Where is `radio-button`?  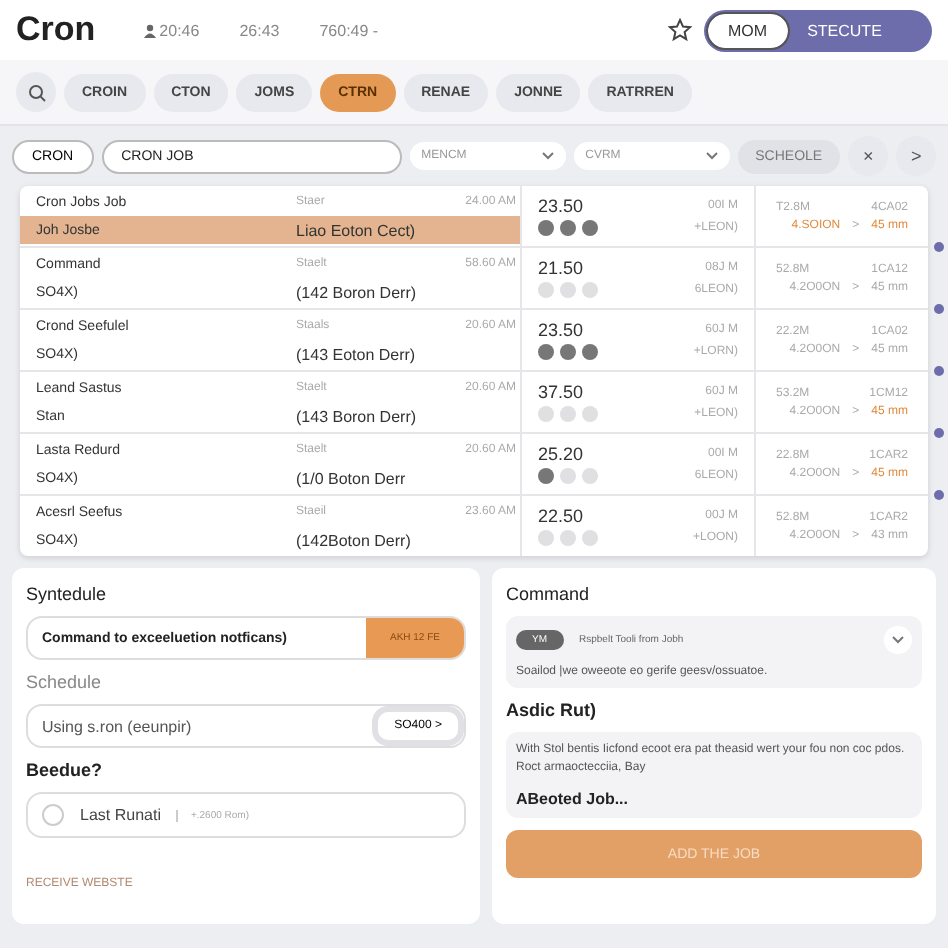
radio-button is located at coordinates (53, 815).